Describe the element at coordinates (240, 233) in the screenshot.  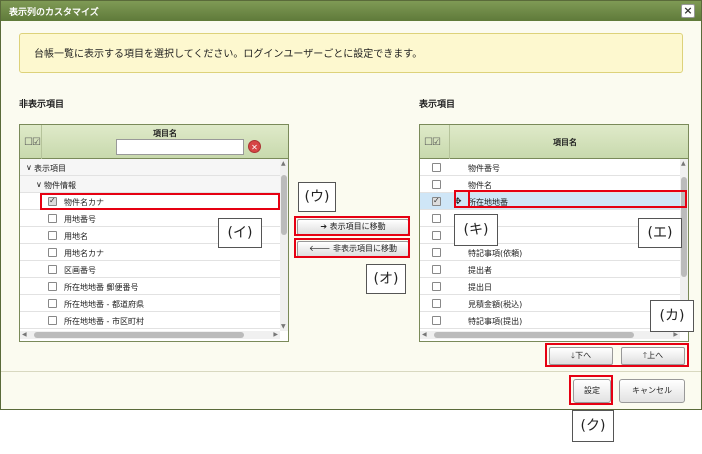
I see `callout-i: (イ)` at that location.